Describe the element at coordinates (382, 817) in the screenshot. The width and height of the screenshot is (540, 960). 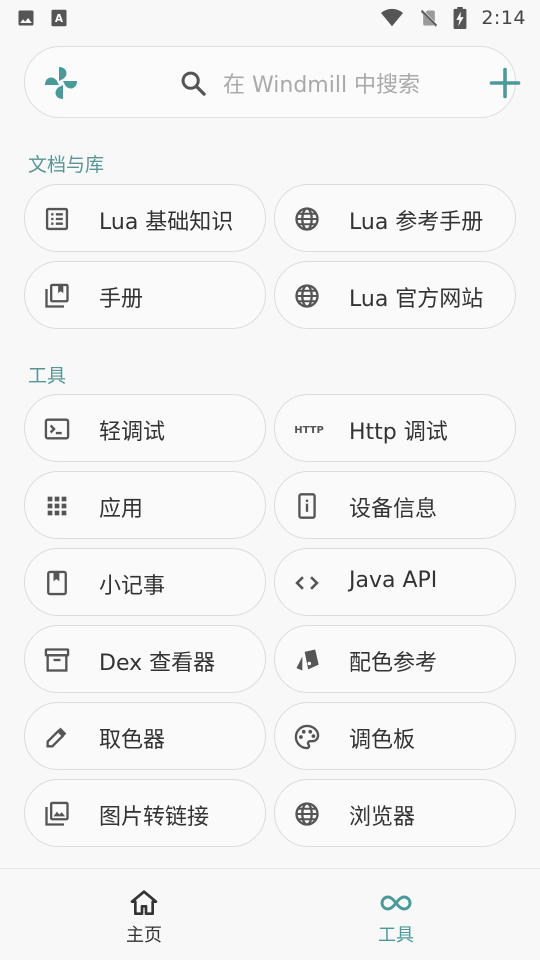
I see `tile-label: 浏览器` at that location.